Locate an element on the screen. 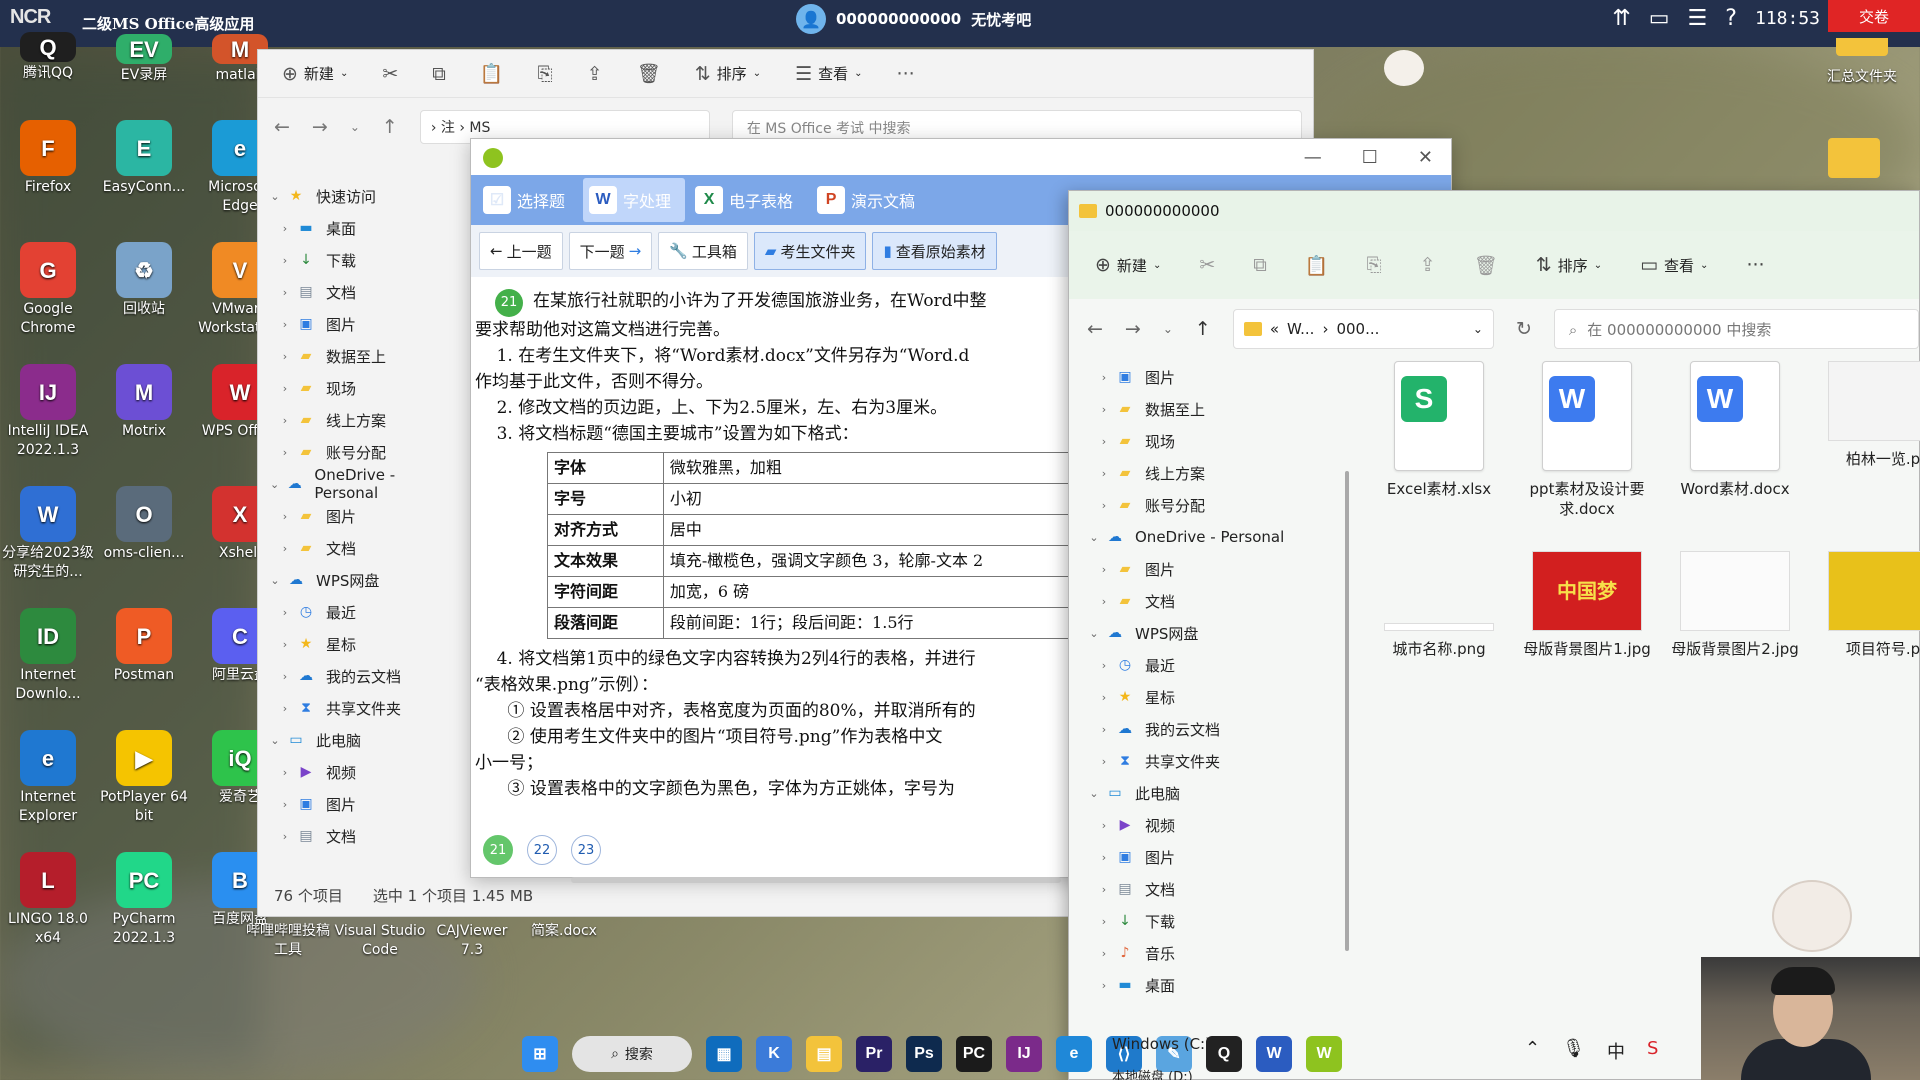  wps-tray-icon: S is located at coordinates (1652, 1051).